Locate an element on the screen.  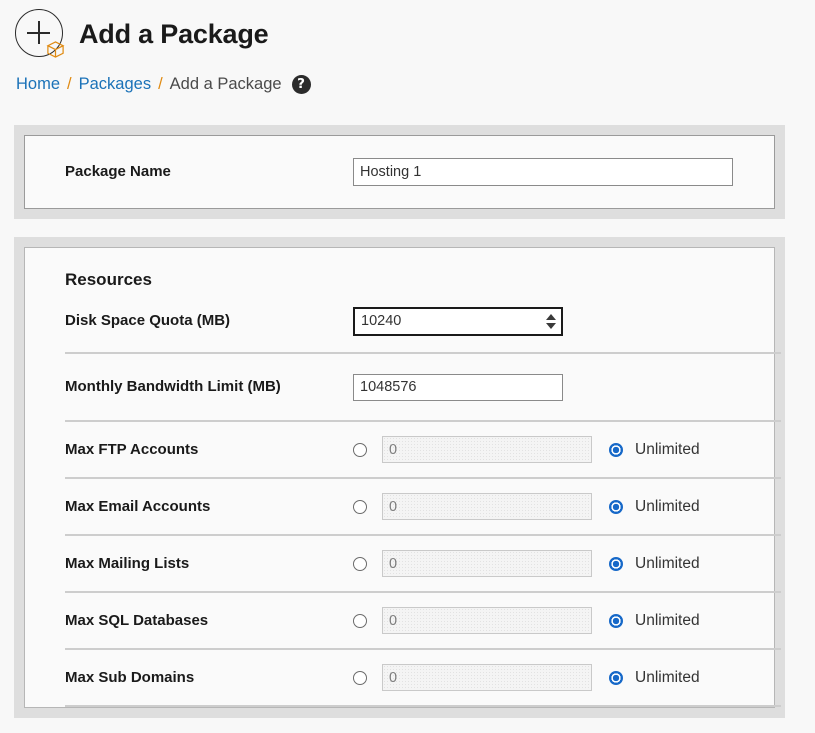
package-name-label: Package Name is located at coordinates (118, 172).